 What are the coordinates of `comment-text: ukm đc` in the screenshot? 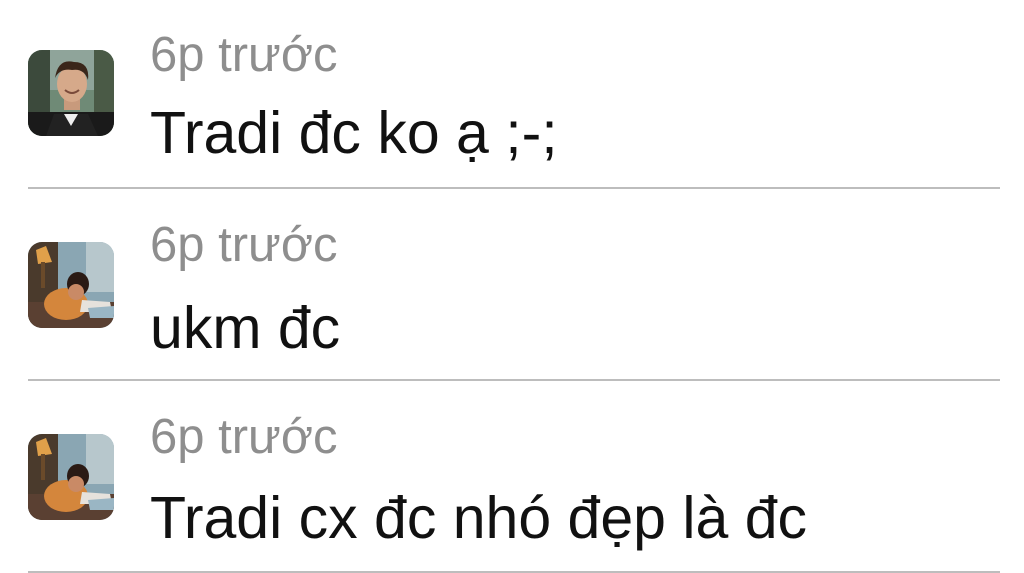 It's located at (245, 328).